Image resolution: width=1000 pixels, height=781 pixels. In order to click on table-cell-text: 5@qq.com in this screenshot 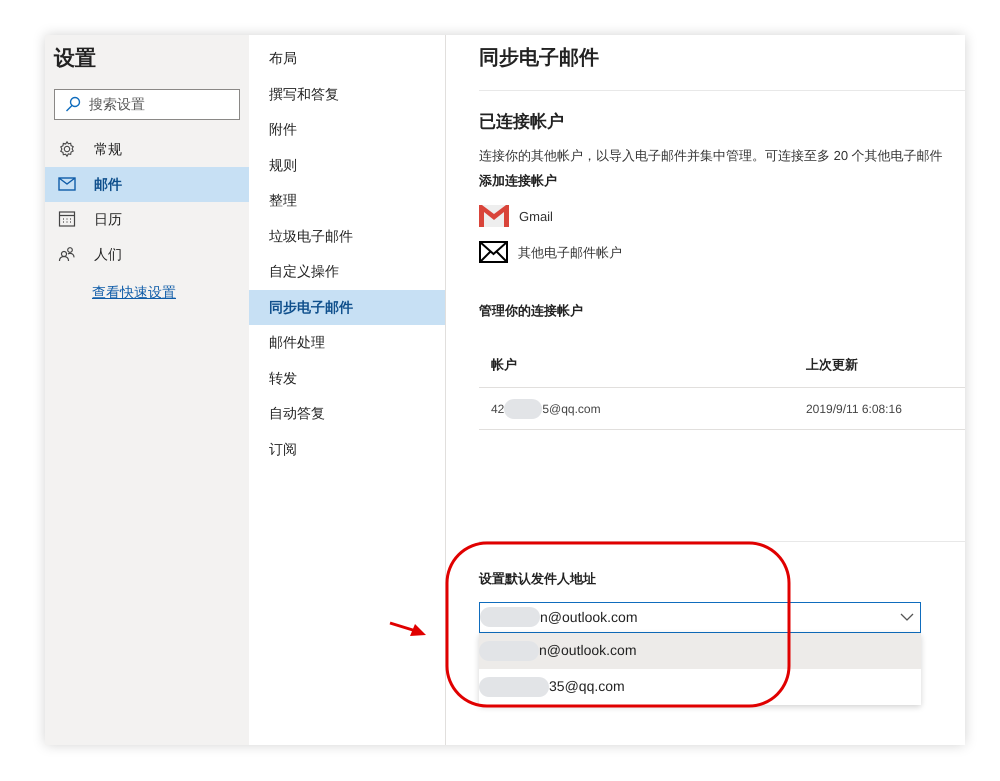, I will do `click(571, 409)`.